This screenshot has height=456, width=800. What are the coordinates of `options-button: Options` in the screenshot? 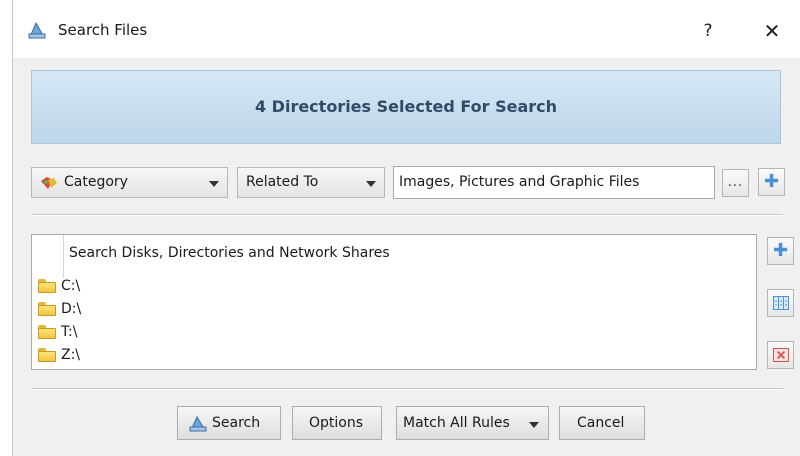 It's located at (337, 423).